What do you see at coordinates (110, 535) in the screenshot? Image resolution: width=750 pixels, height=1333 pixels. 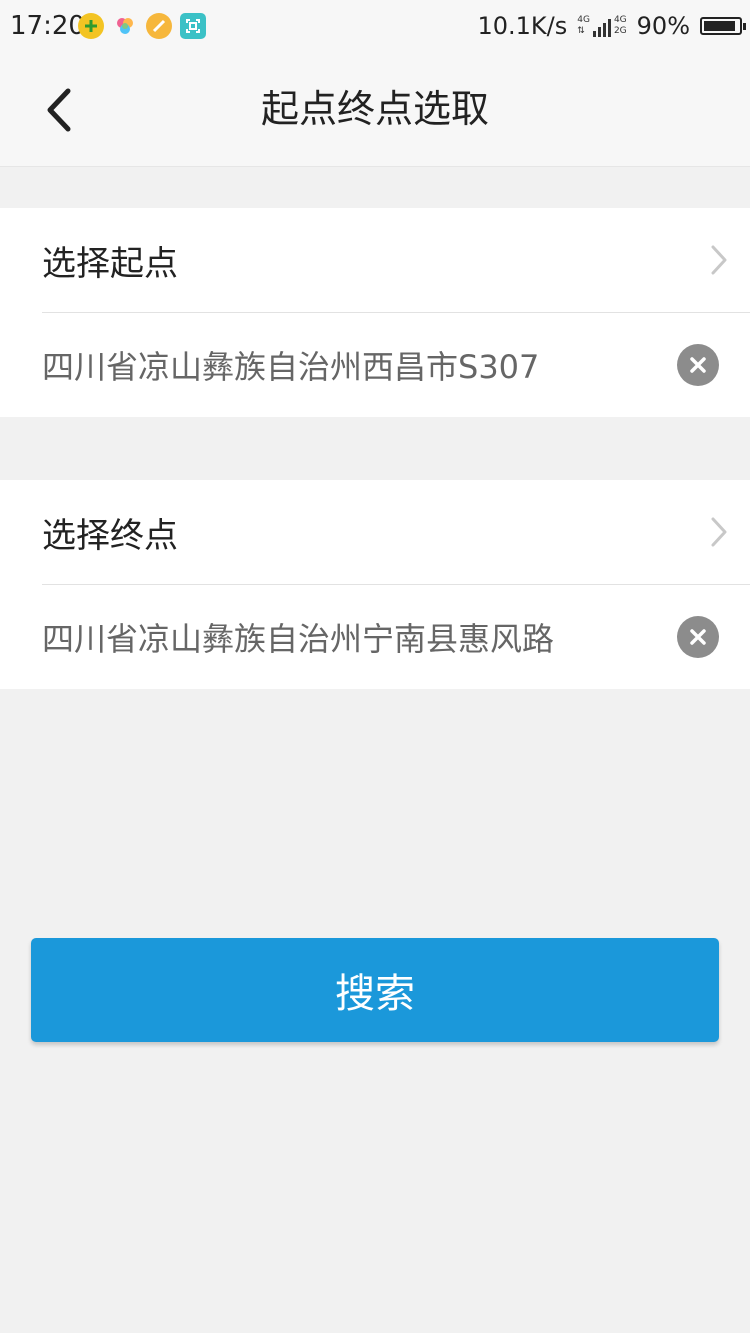 I see `select-end-label: 选择终点` at bounding box center [110, 535].